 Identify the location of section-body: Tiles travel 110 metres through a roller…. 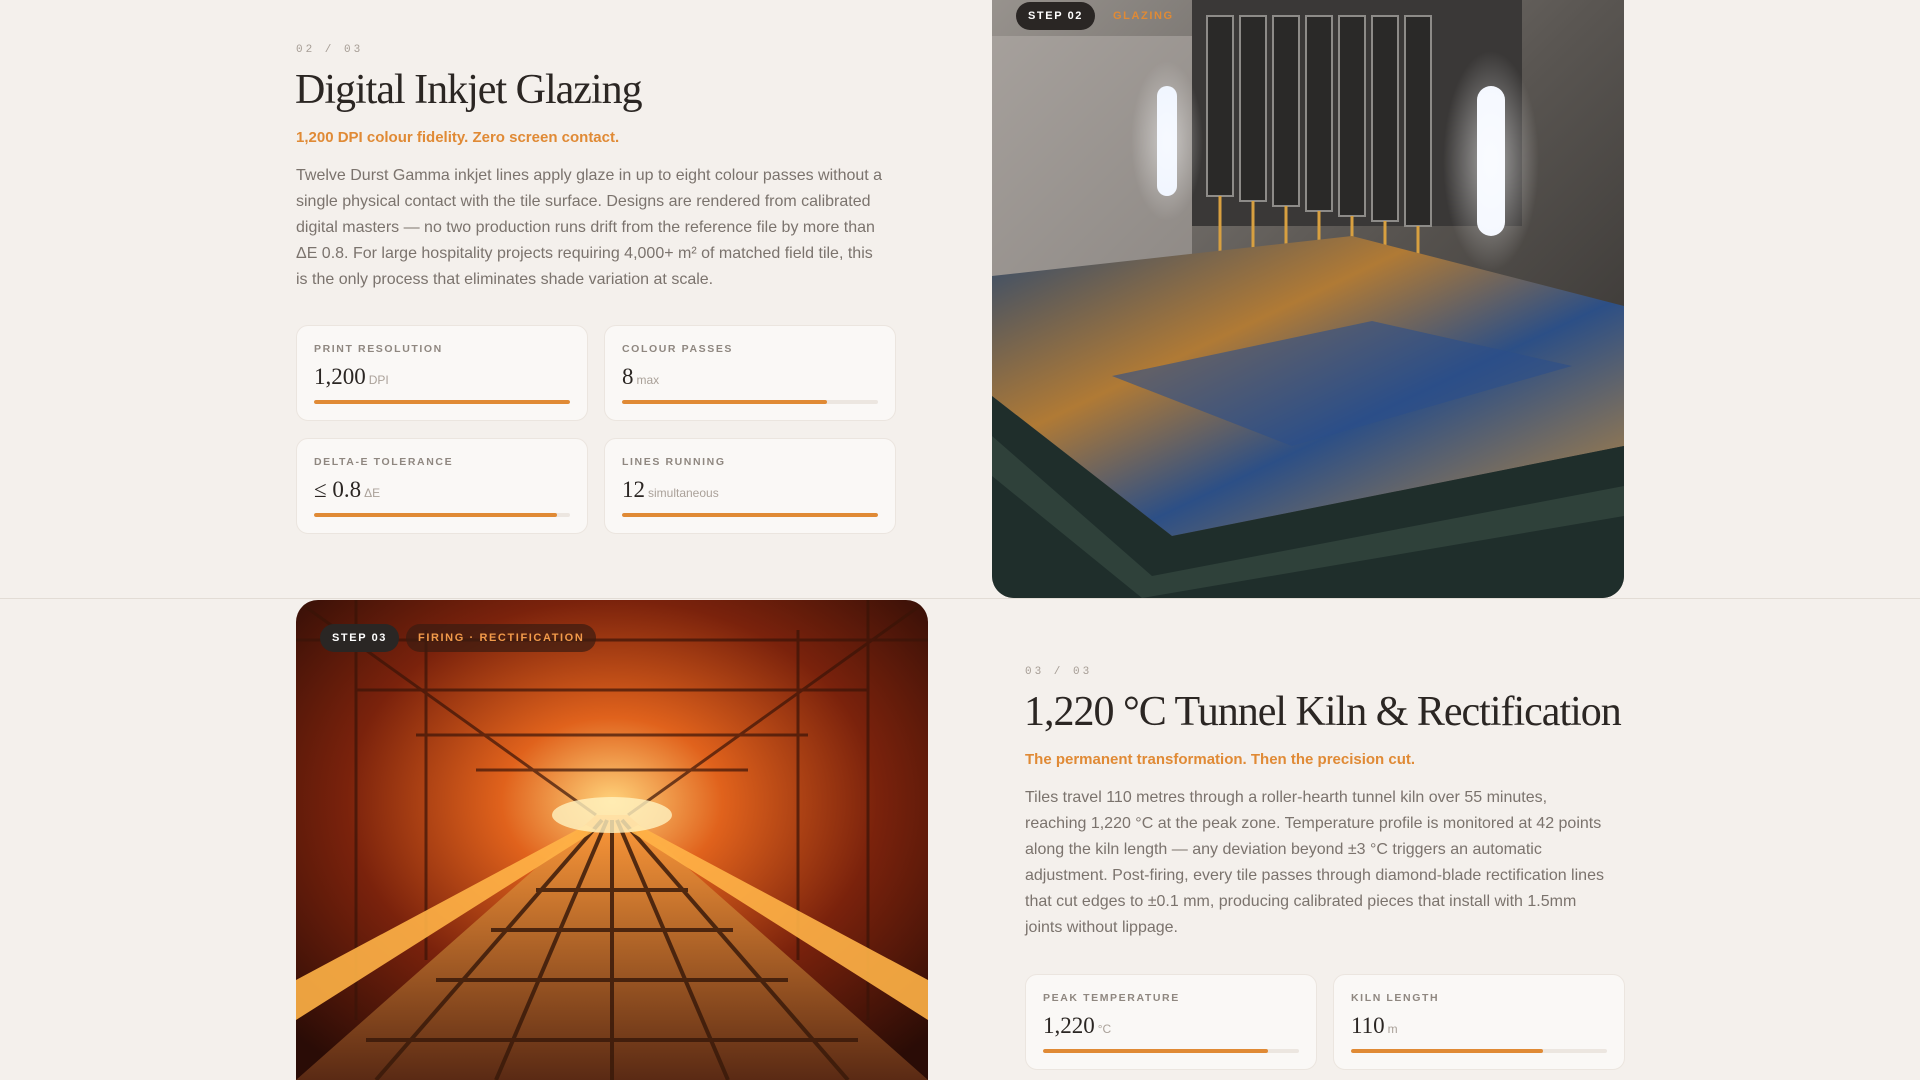
(1314, 862).